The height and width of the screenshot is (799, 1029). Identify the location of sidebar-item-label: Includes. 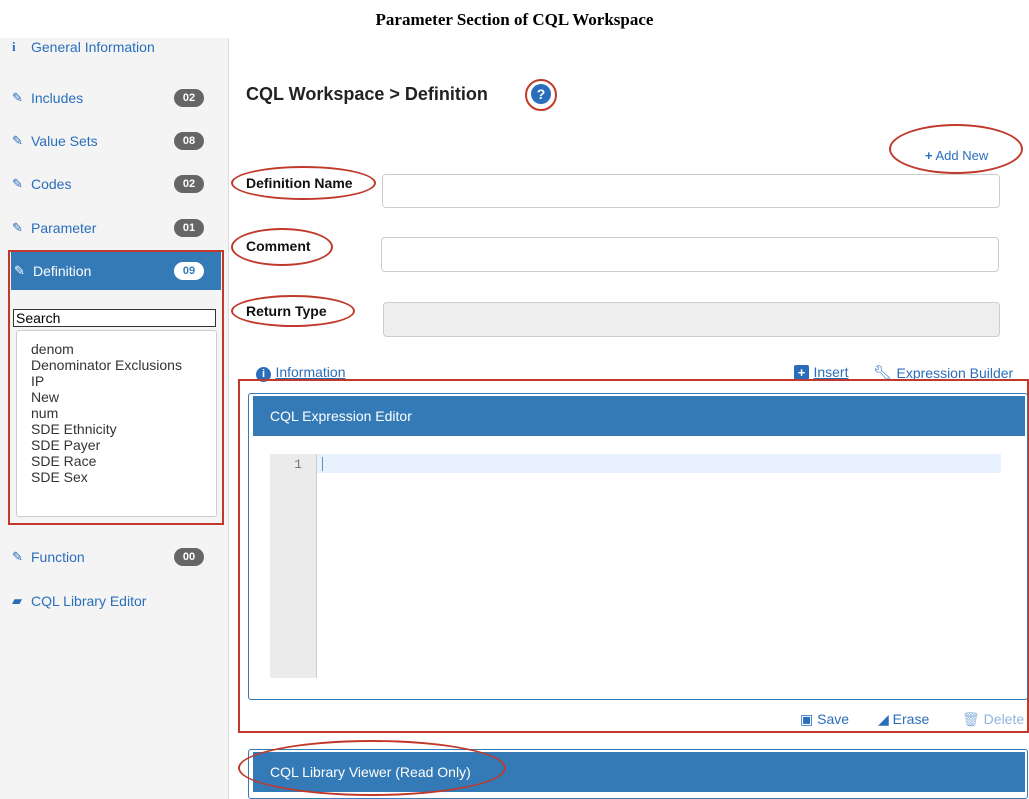
(57, 98).